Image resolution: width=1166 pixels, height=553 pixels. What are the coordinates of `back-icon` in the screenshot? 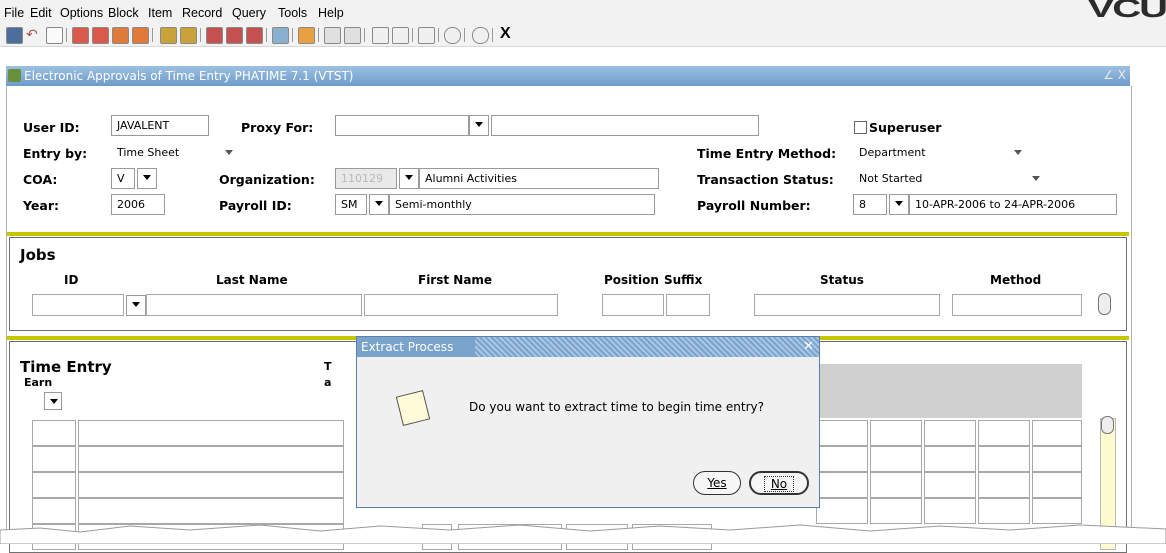 It's located at (100, 35).